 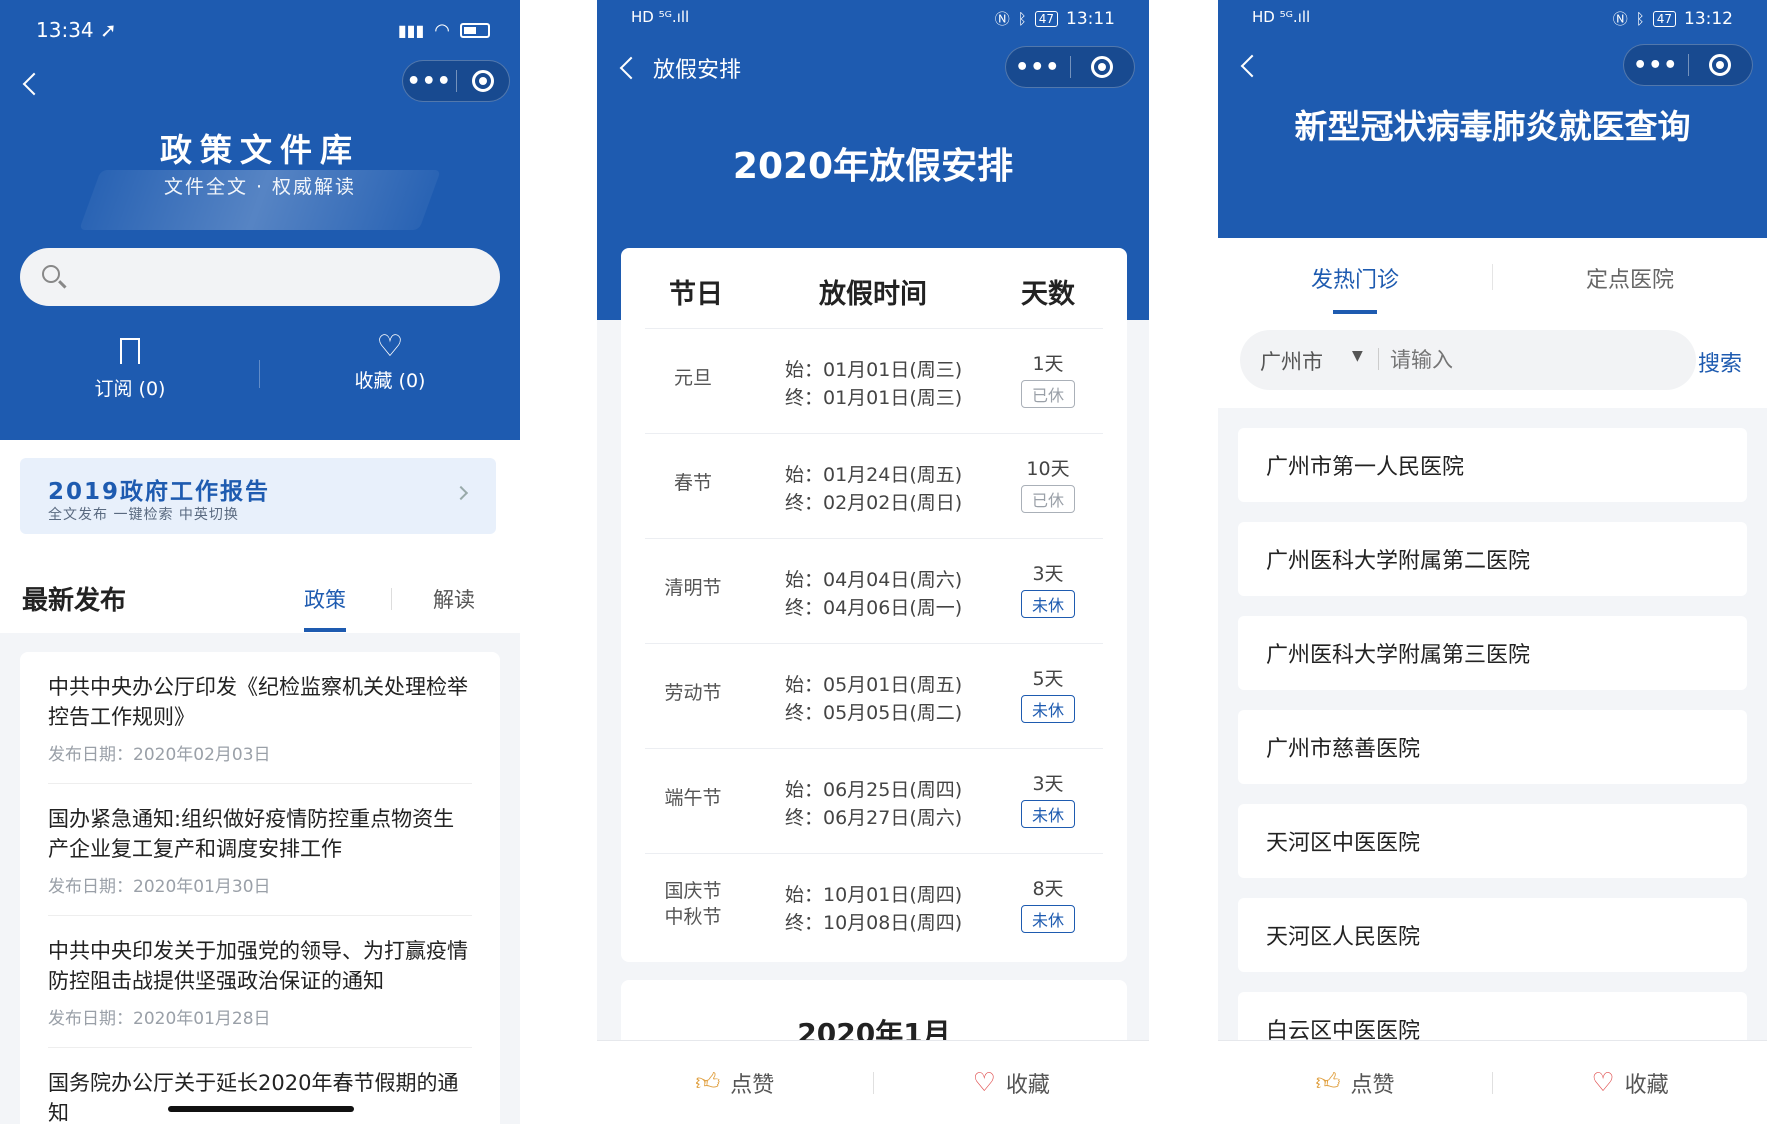 I want to click on header-period: 放假时间, so click(x=873, y=294).